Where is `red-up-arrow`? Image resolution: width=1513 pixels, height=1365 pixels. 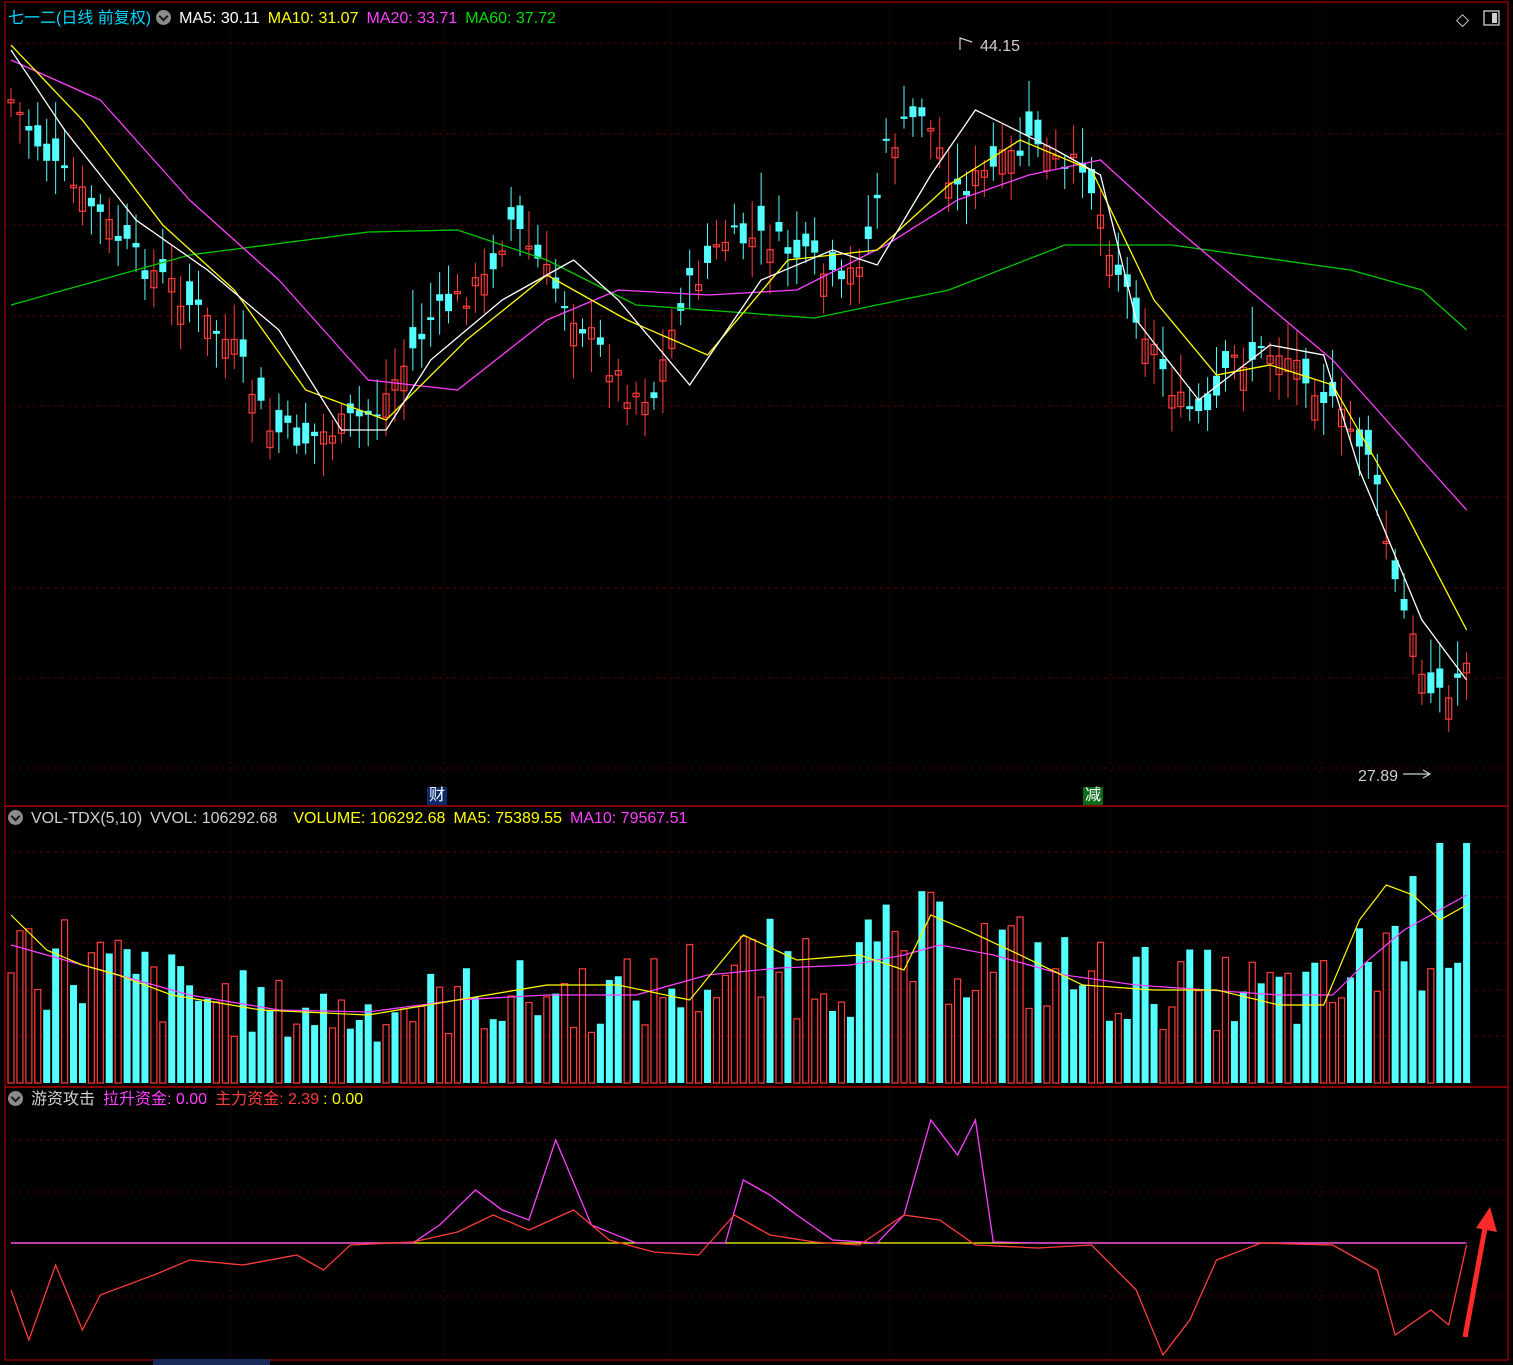
red-up-arrow is located at coordinates (1479, 1272).